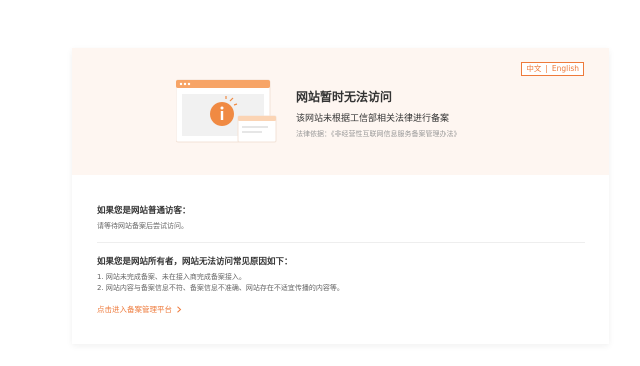  What do you see at coordinates (134, 309) in the screenshot?
I see `filing-platform-link-label: 点击进入备案管理平台` at bounding box center [134, 309].